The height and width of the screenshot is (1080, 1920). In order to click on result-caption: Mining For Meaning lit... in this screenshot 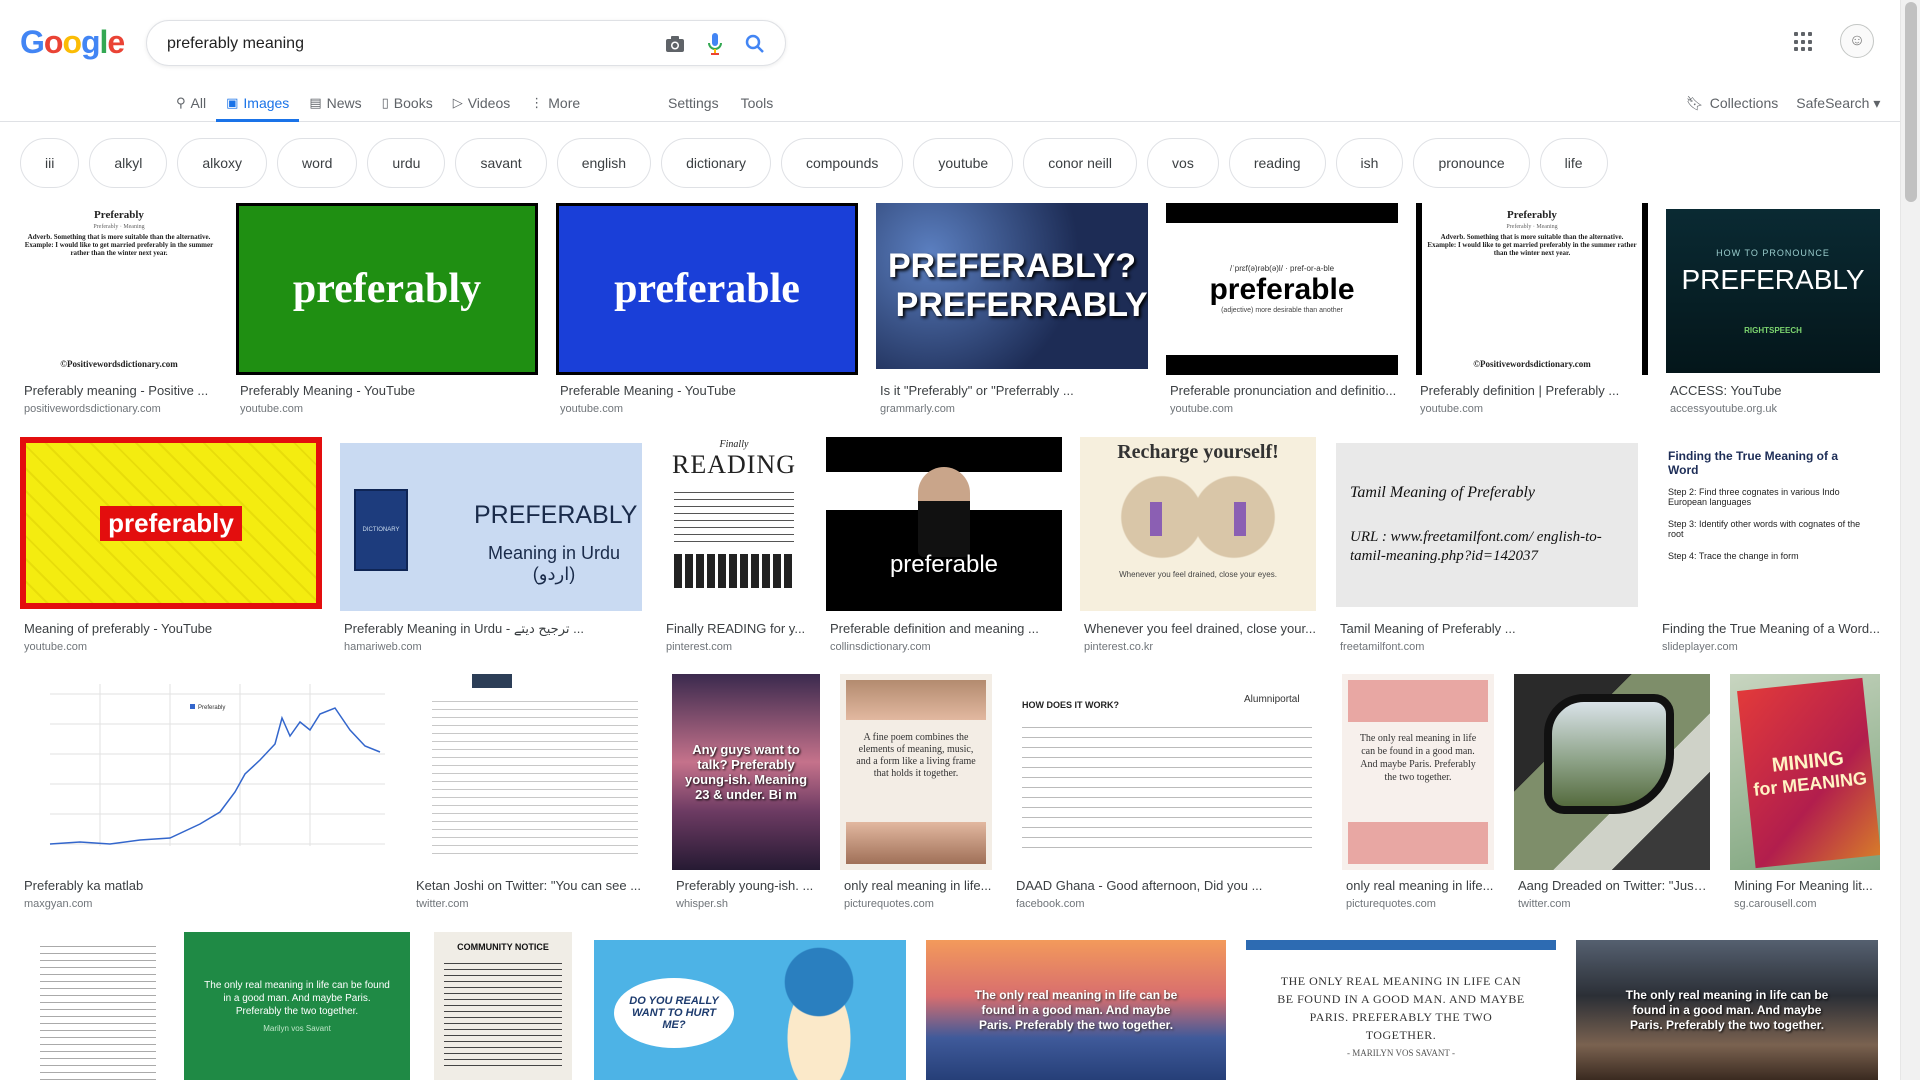, I will do `click(1807, 885)`.